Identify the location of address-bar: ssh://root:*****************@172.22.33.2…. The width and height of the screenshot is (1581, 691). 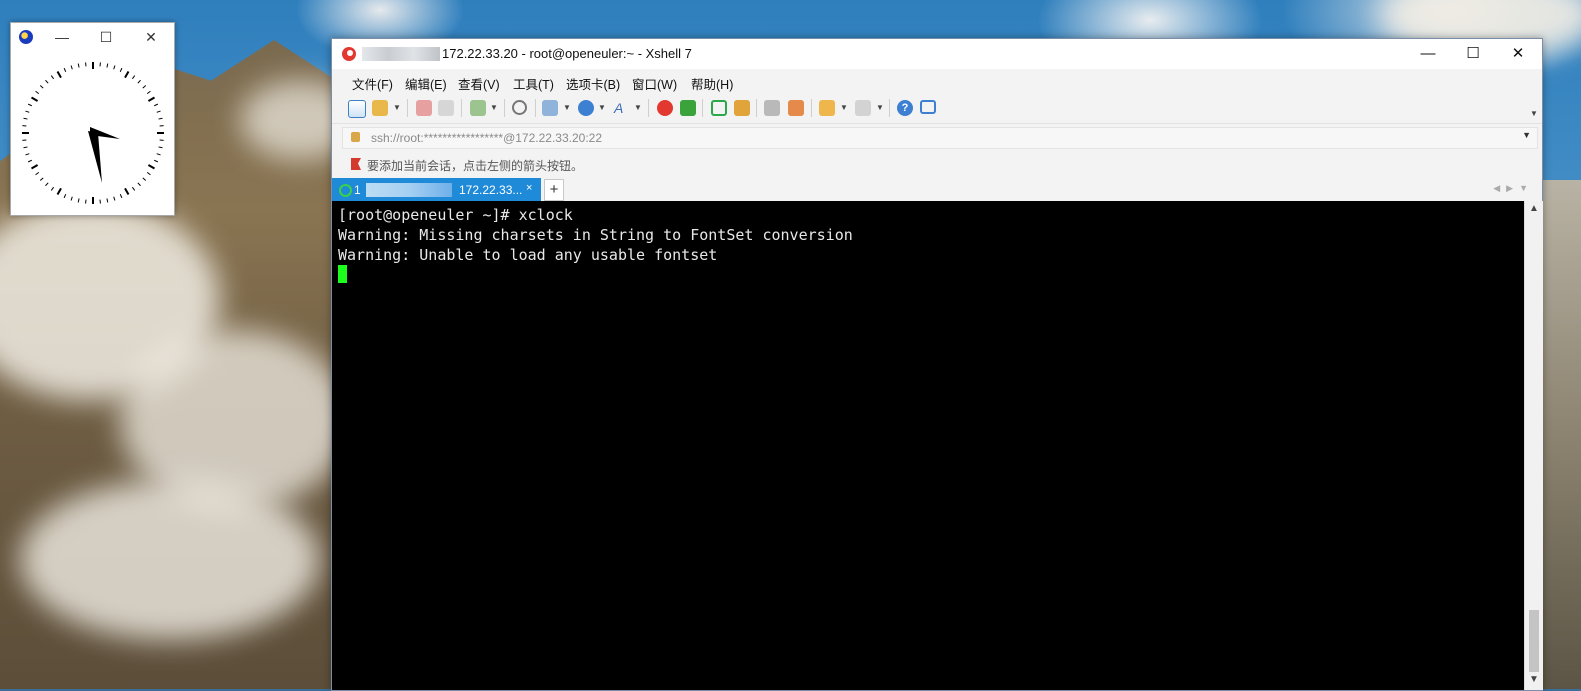
(937, 137).